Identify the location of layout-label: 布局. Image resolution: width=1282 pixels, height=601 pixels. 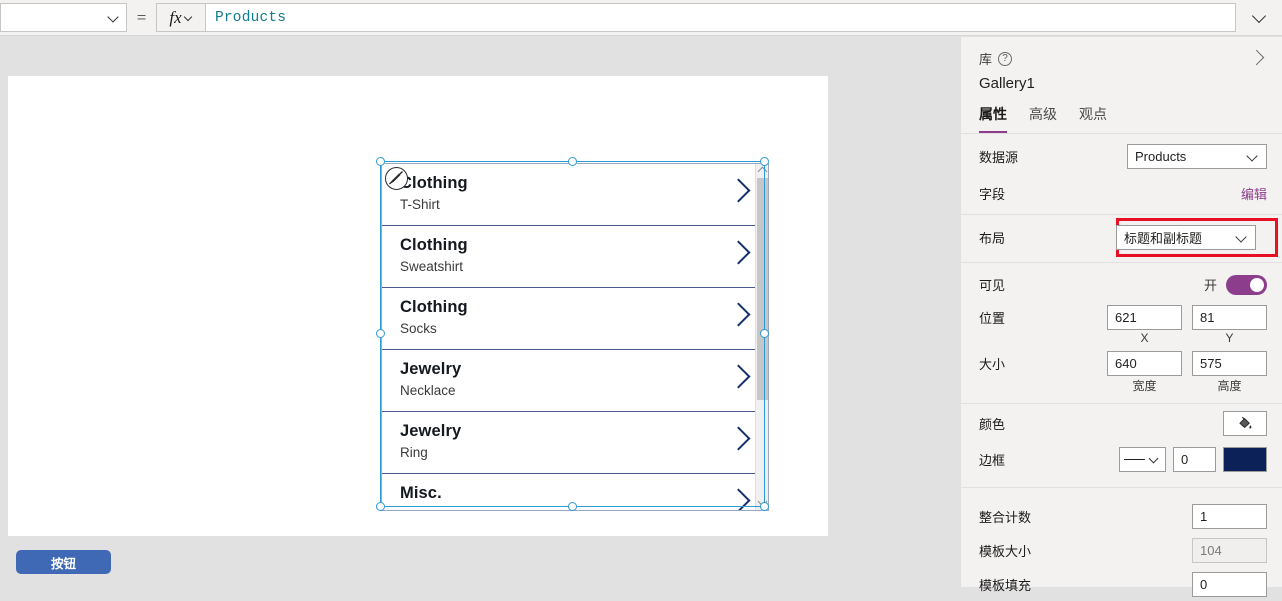
(992, 238).